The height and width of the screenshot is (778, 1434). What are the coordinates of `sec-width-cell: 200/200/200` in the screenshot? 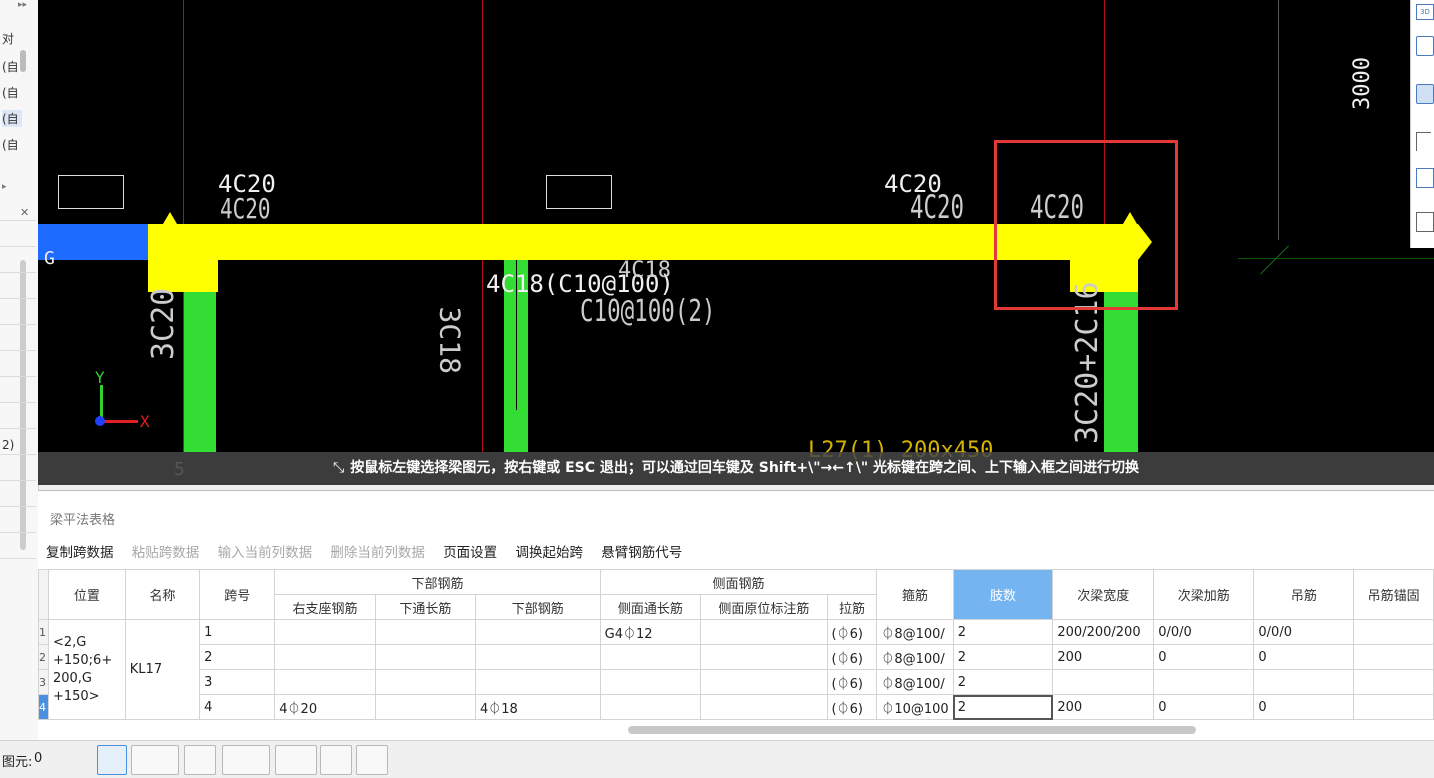 It's located at (1103, 632).